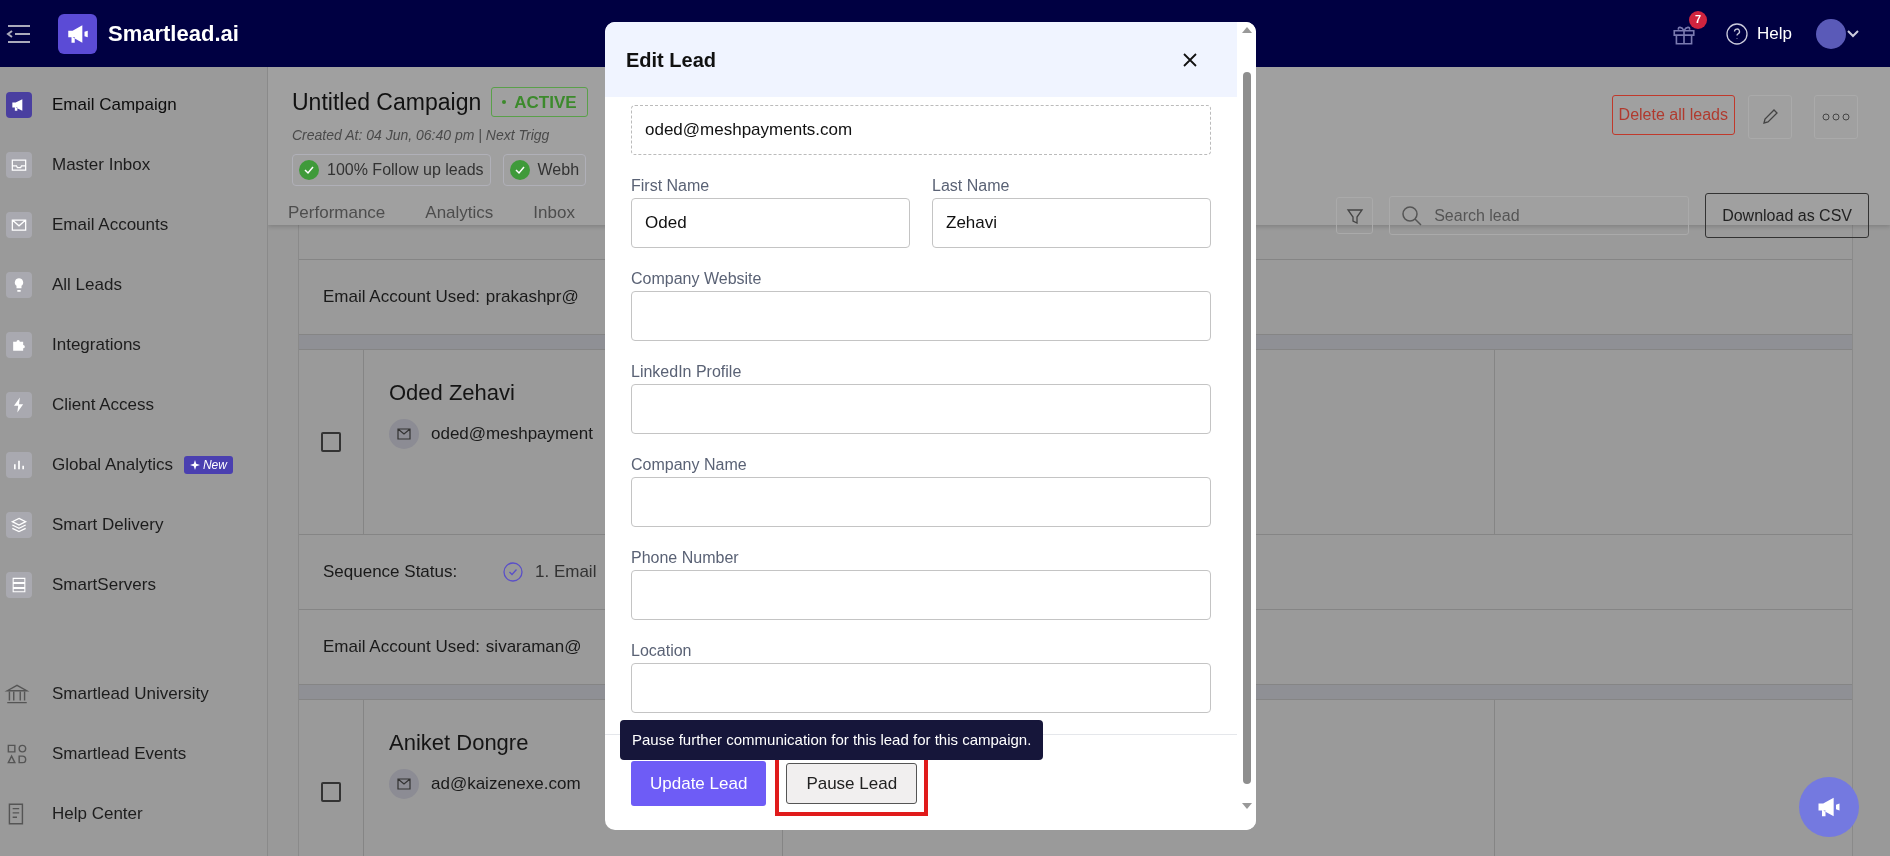  I want to click on field-label: LinkedIn Profile, so click(687, 372).